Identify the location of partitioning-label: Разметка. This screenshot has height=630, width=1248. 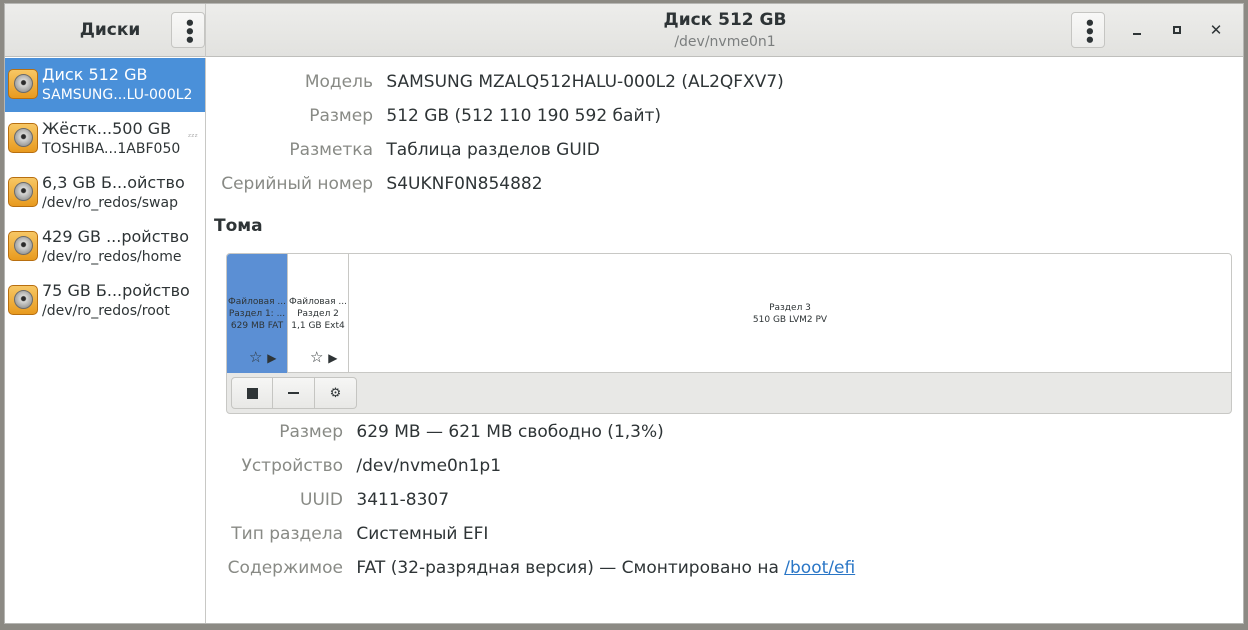
(331, 150).